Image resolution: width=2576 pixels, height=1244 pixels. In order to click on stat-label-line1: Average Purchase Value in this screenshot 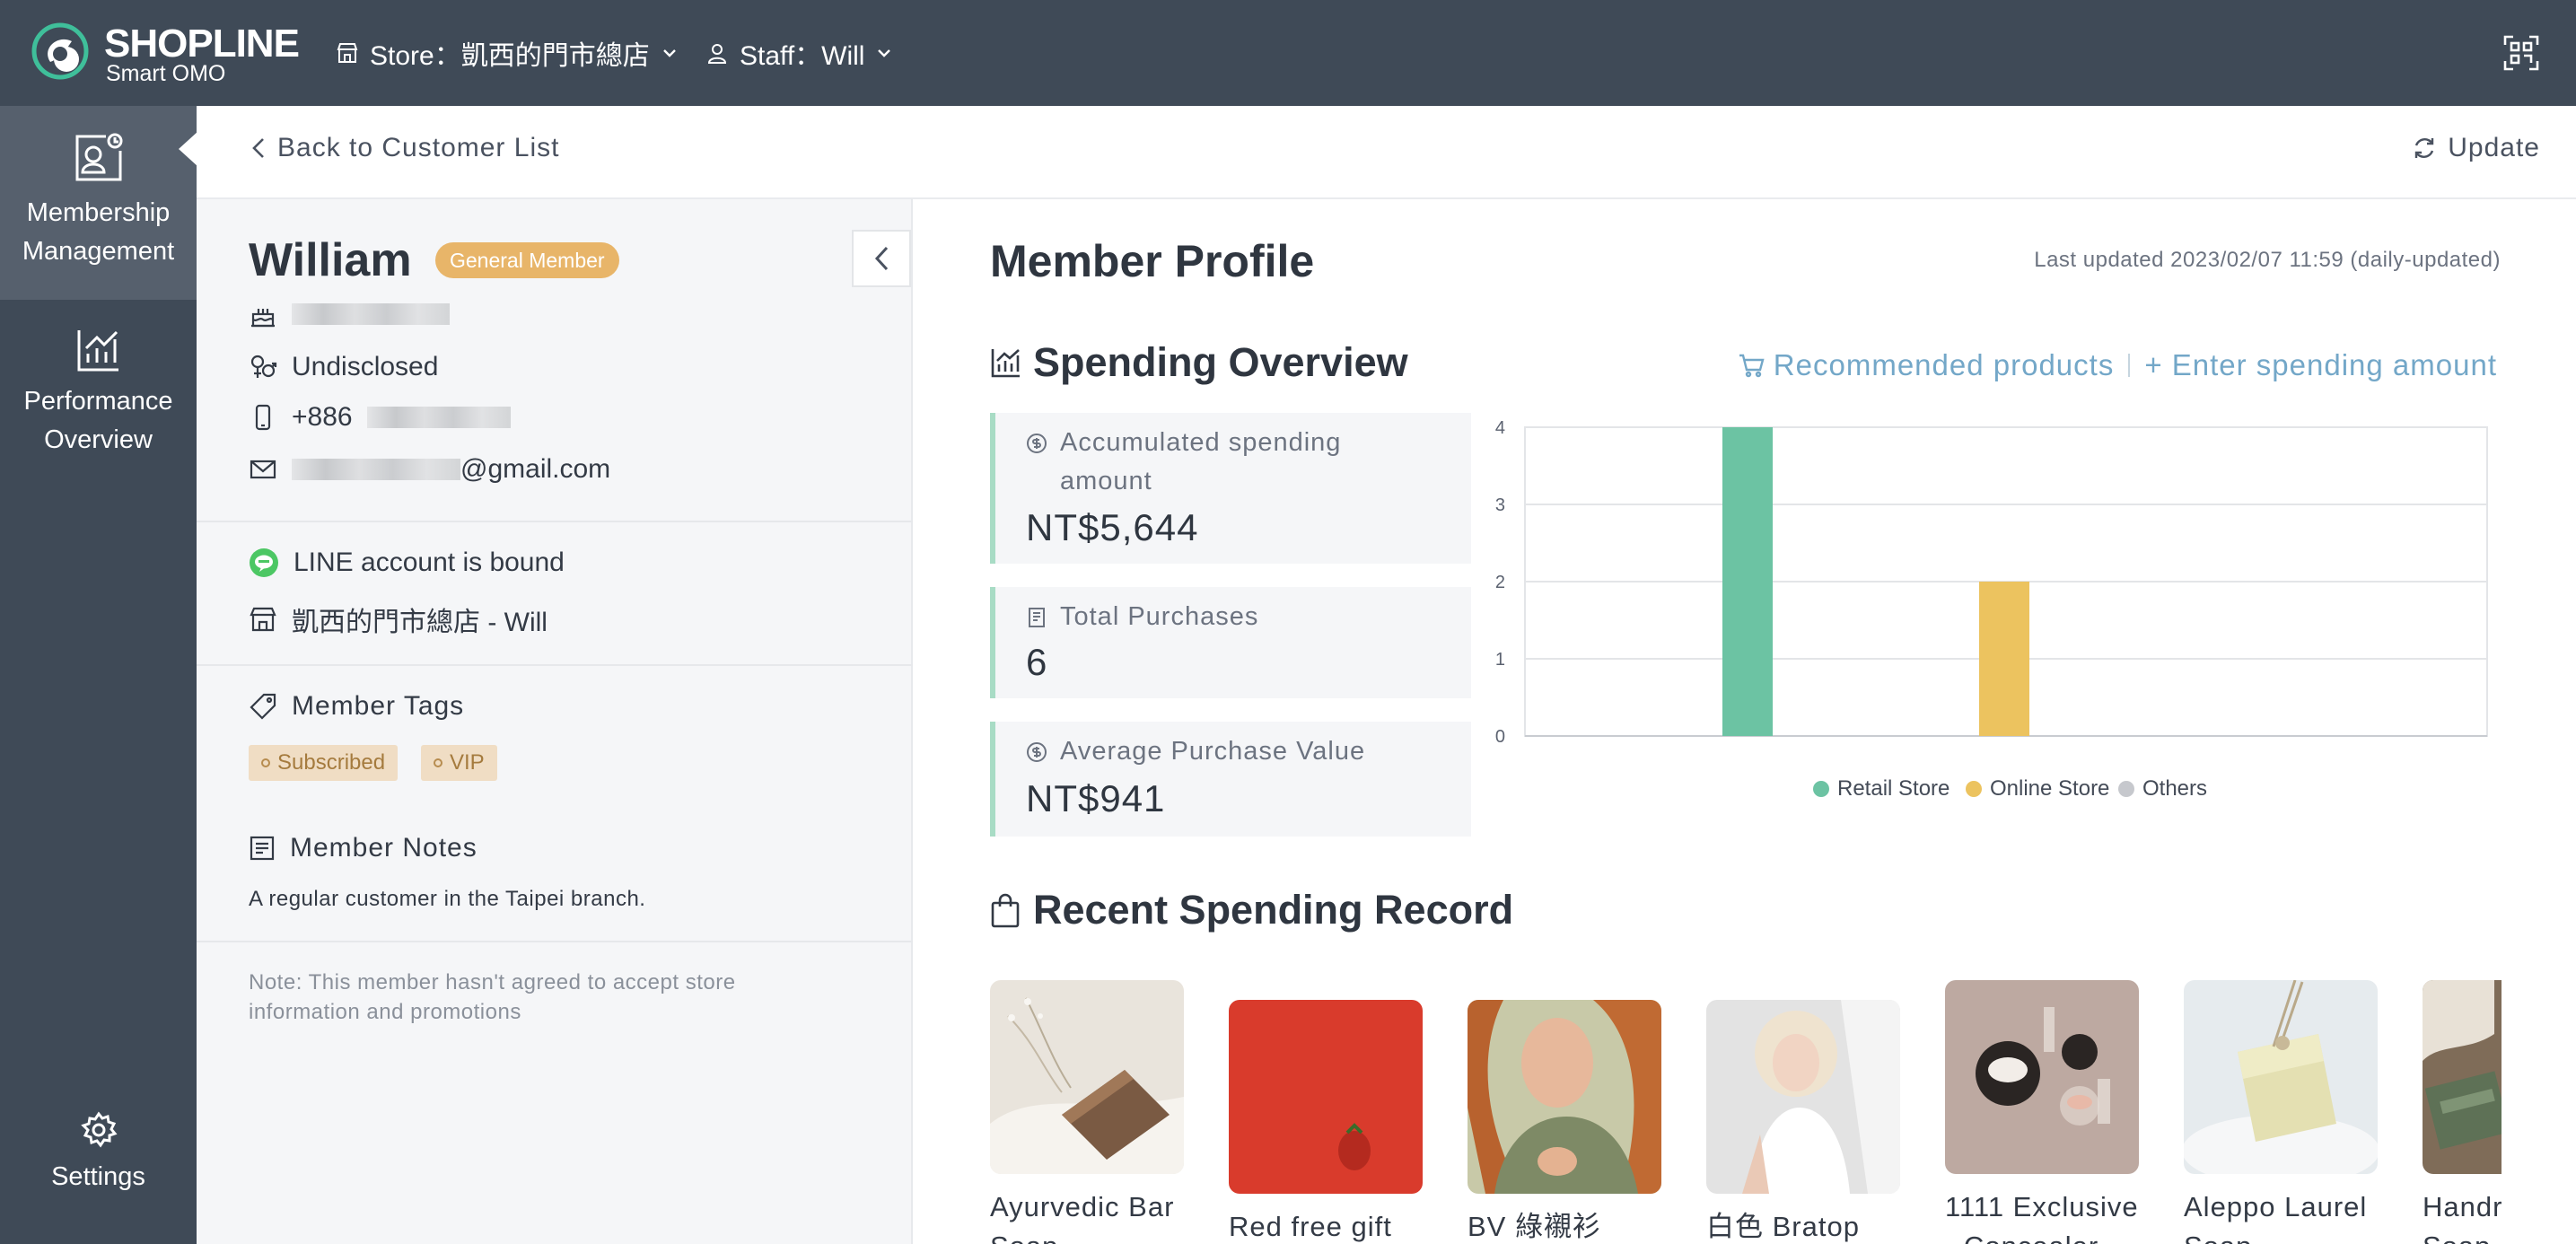, I will do `click(1213, 752)`.